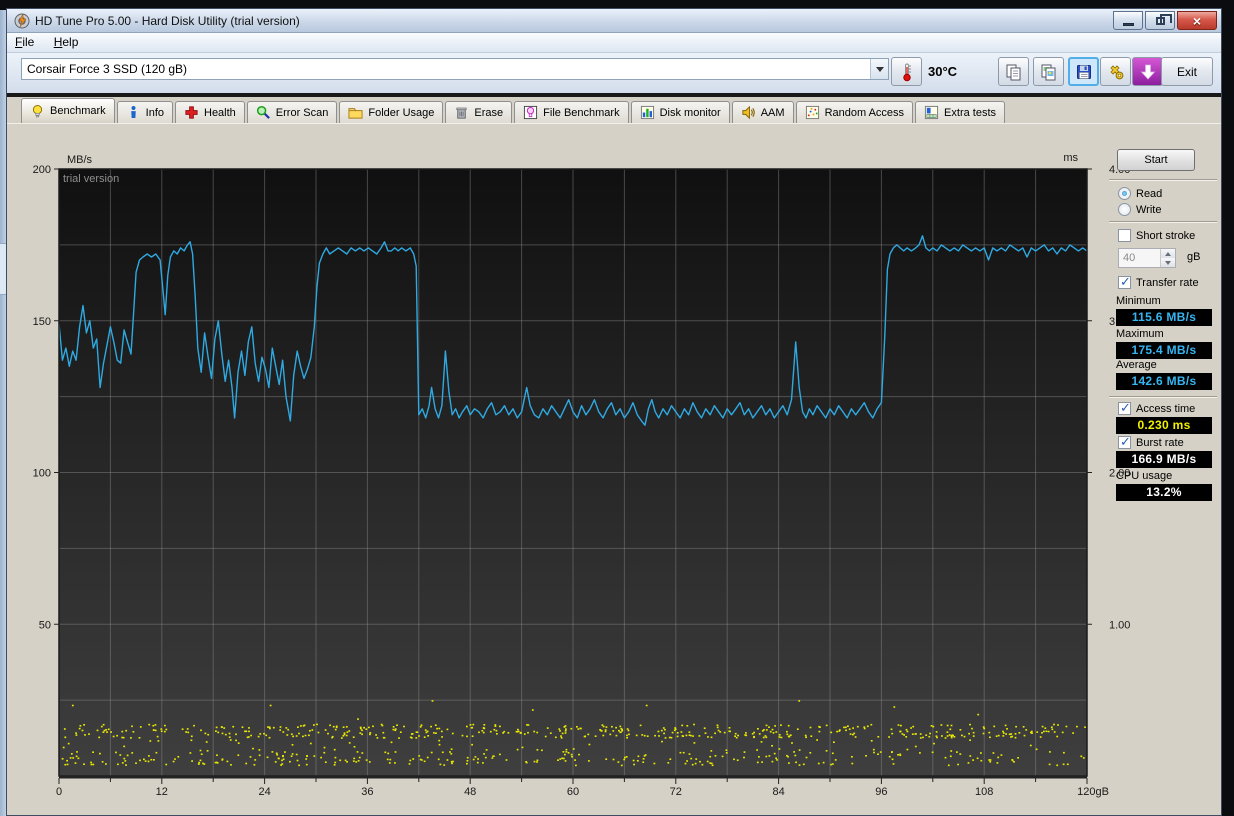 This screenshot has width=1234, height=816. What do you see at coordinates (931, 112) in the screenshot?
I see `extra-tests-icon` at bounding box center [931, 112].